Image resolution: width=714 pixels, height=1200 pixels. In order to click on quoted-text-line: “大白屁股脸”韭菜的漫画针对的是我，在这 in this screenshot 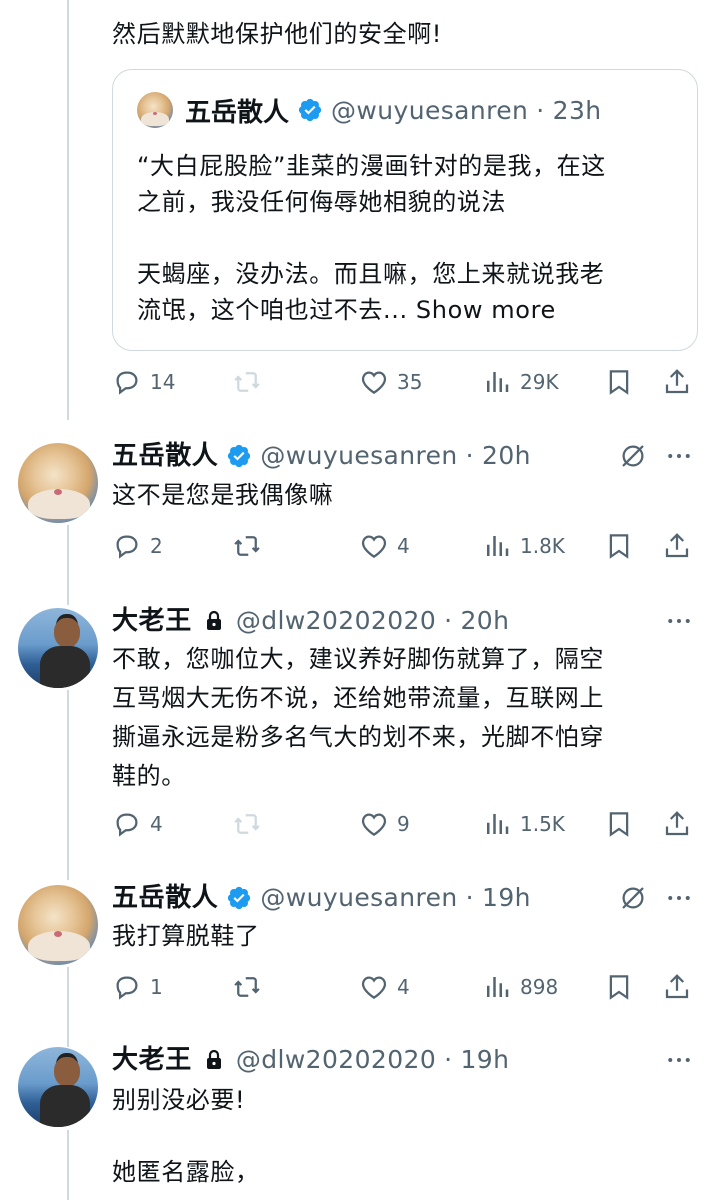, I will do `click(371, 166)`.